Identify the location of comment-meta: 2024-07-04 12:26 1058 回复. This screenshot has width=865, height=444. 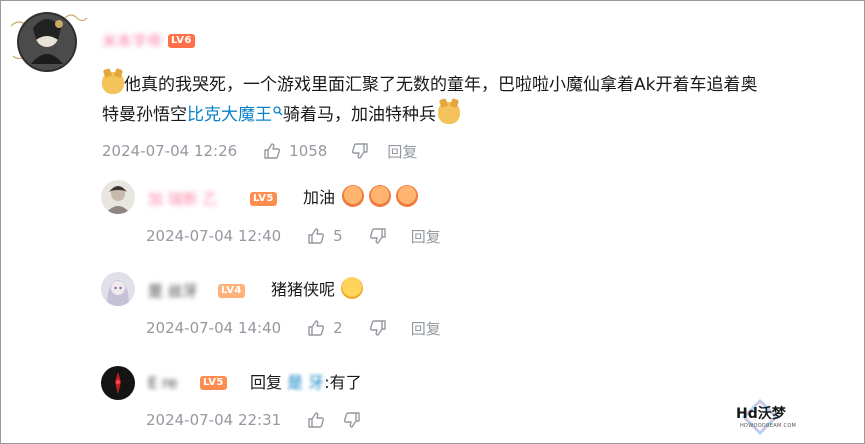
(259, 151).